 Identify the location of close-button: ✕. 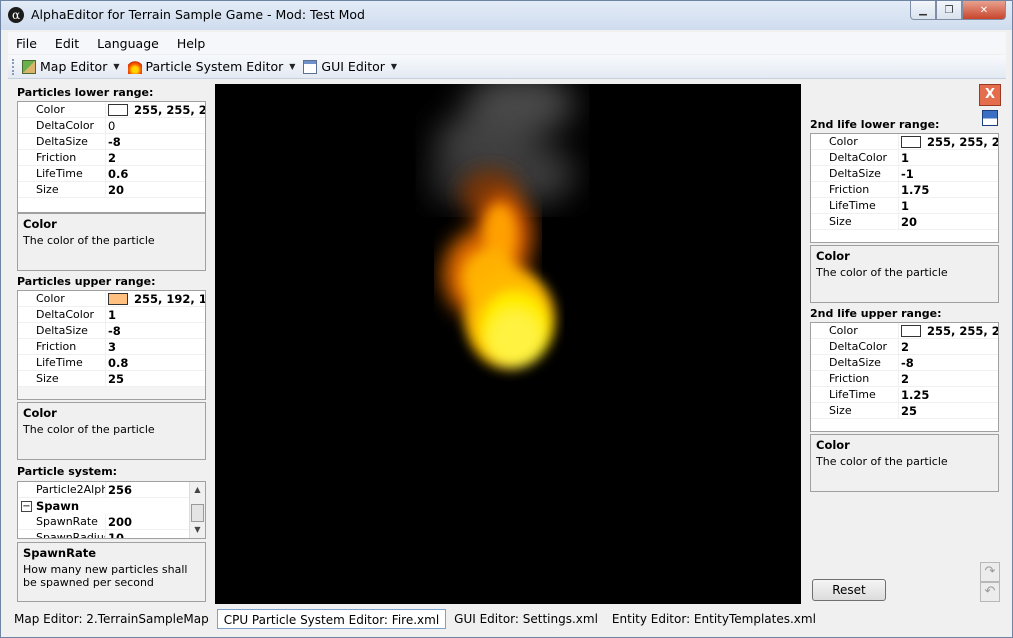
(984, 10).